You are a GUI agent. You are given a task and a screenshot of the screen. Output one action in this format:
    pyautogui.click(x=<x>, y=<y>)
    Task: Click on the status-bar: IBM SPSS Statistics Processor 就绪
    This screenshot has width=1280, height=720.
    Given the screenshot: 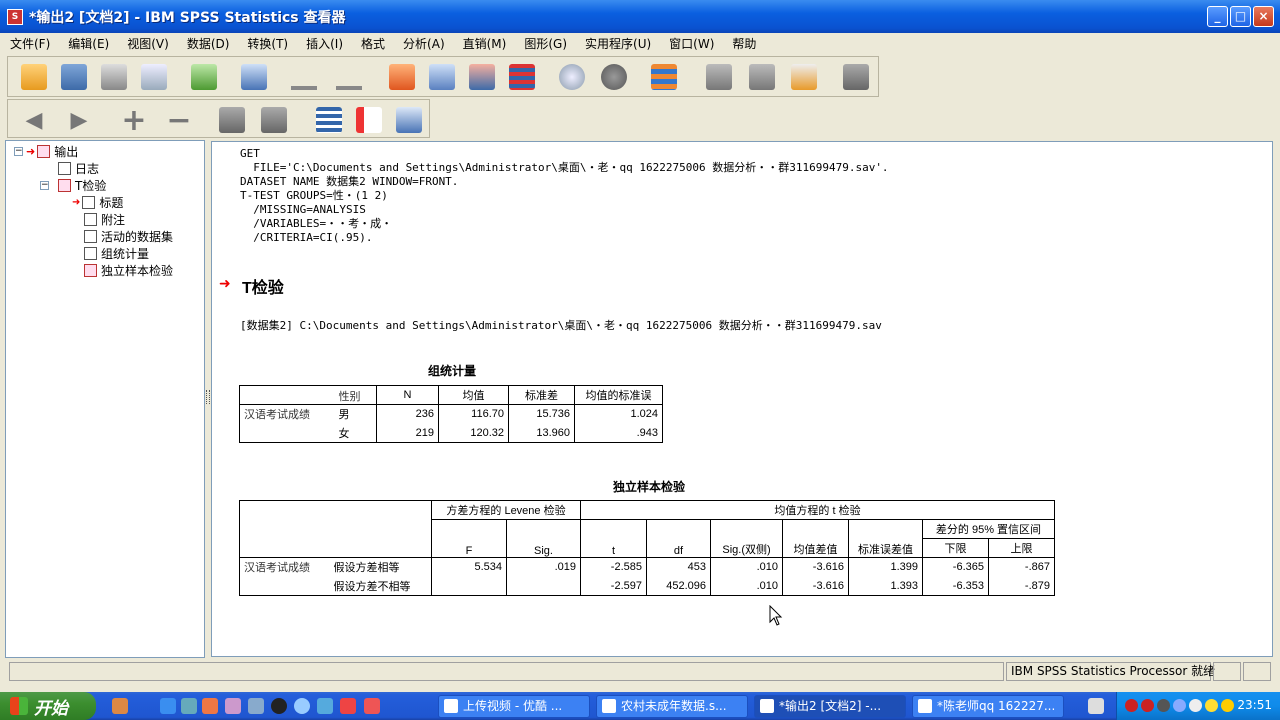 What is the action you would take?
    pyautogui.click(x=640, y=672)
    